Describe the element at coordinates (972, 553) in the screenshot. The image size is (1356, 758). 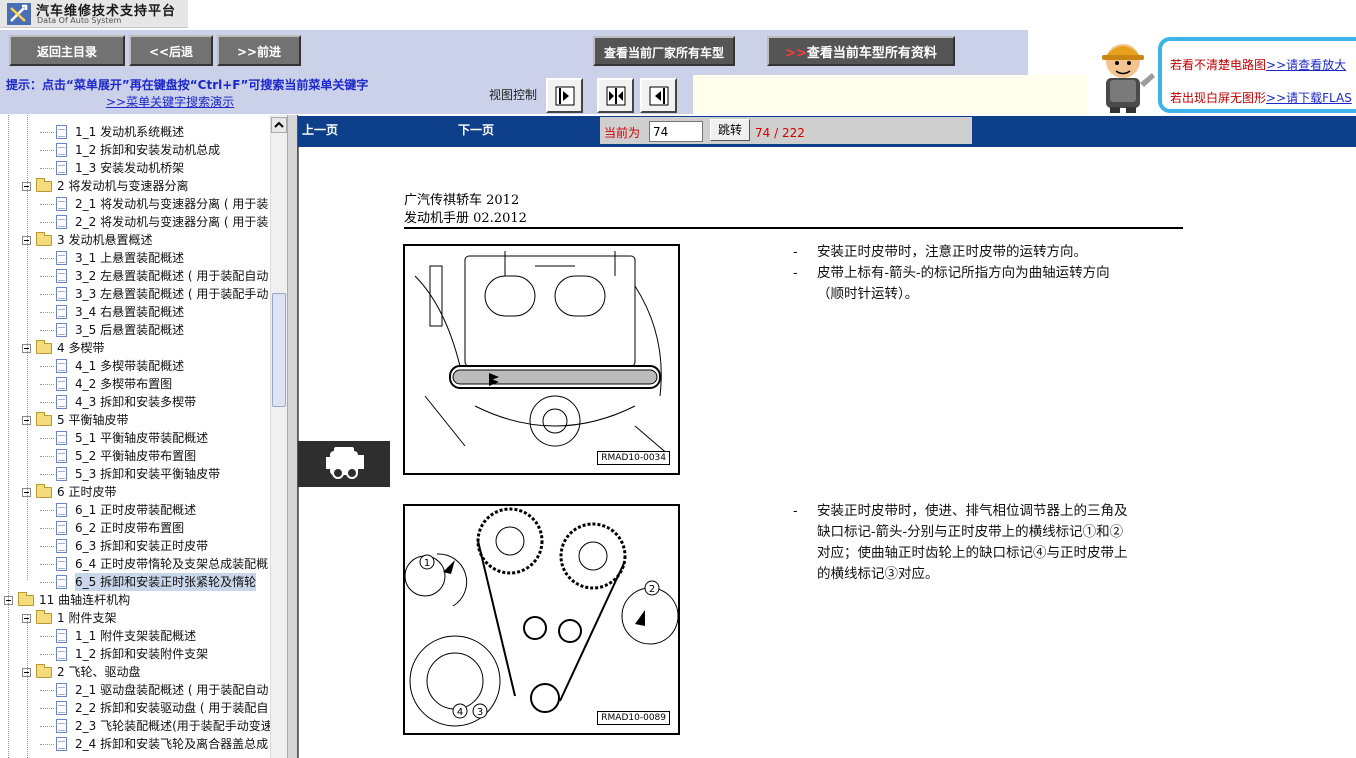
I see `step-text: 对应；使曲轴正时齿轮上的缺口标记④与正时皮带上` at that location.